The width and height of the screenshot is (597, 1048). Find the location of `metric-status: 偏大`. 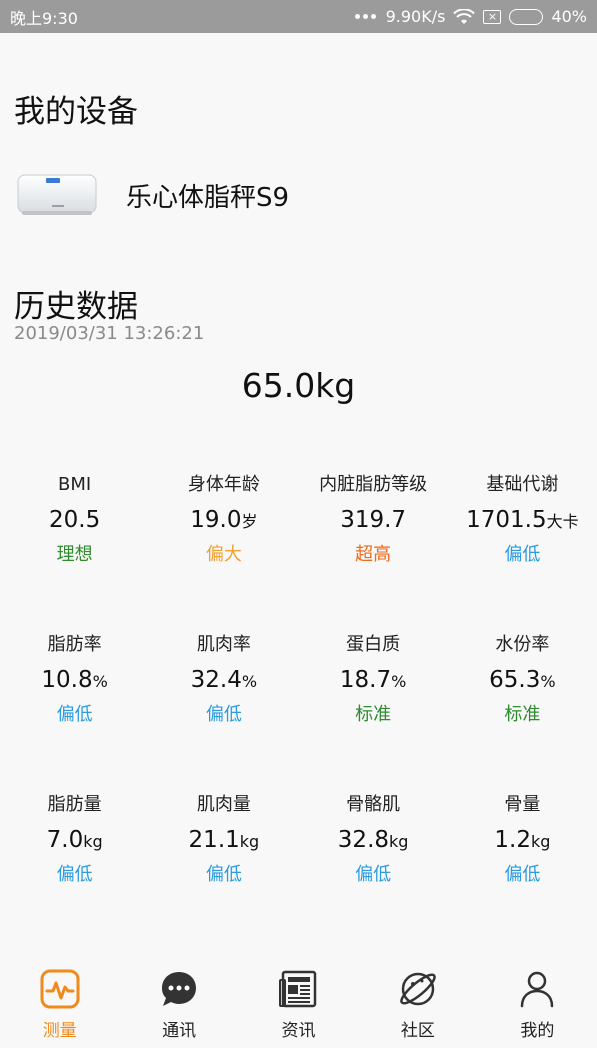

metric-status: 偏大 is located at coordinates (223, 554).